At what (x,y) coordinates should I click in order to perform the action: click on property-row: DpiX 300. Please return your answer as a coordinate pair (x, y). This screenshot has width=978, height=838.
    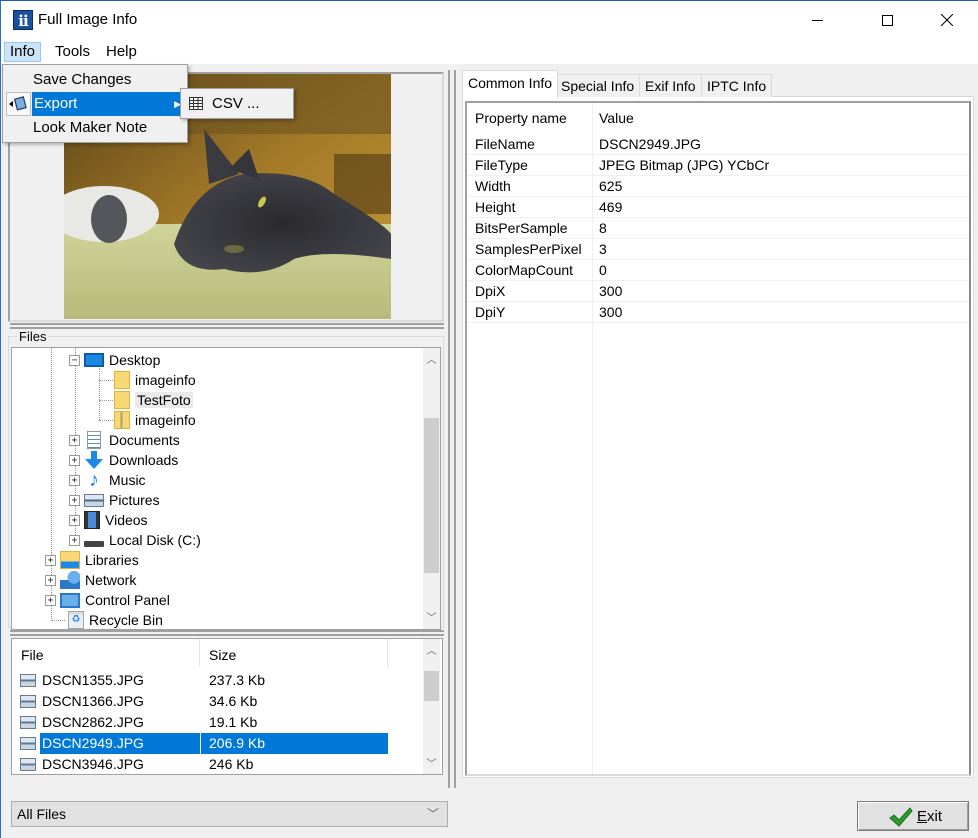
    Looking at the image, I should click on (718, 291).